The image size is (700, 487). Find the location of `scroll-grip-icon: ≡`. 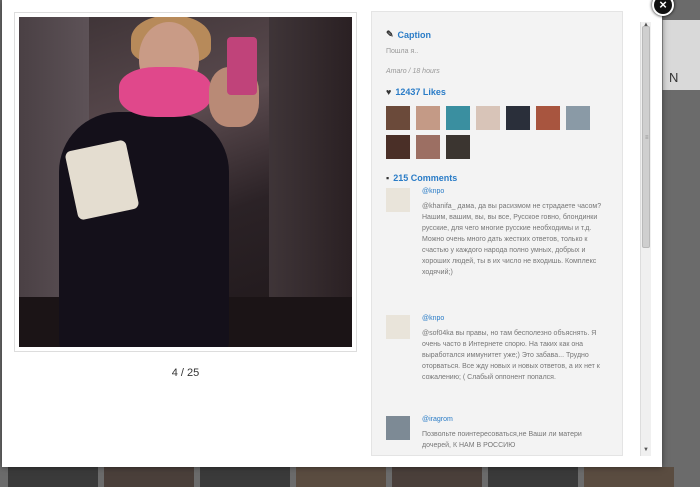

scroll-grip-icon: ≡ is located at coordinates (647, 138).